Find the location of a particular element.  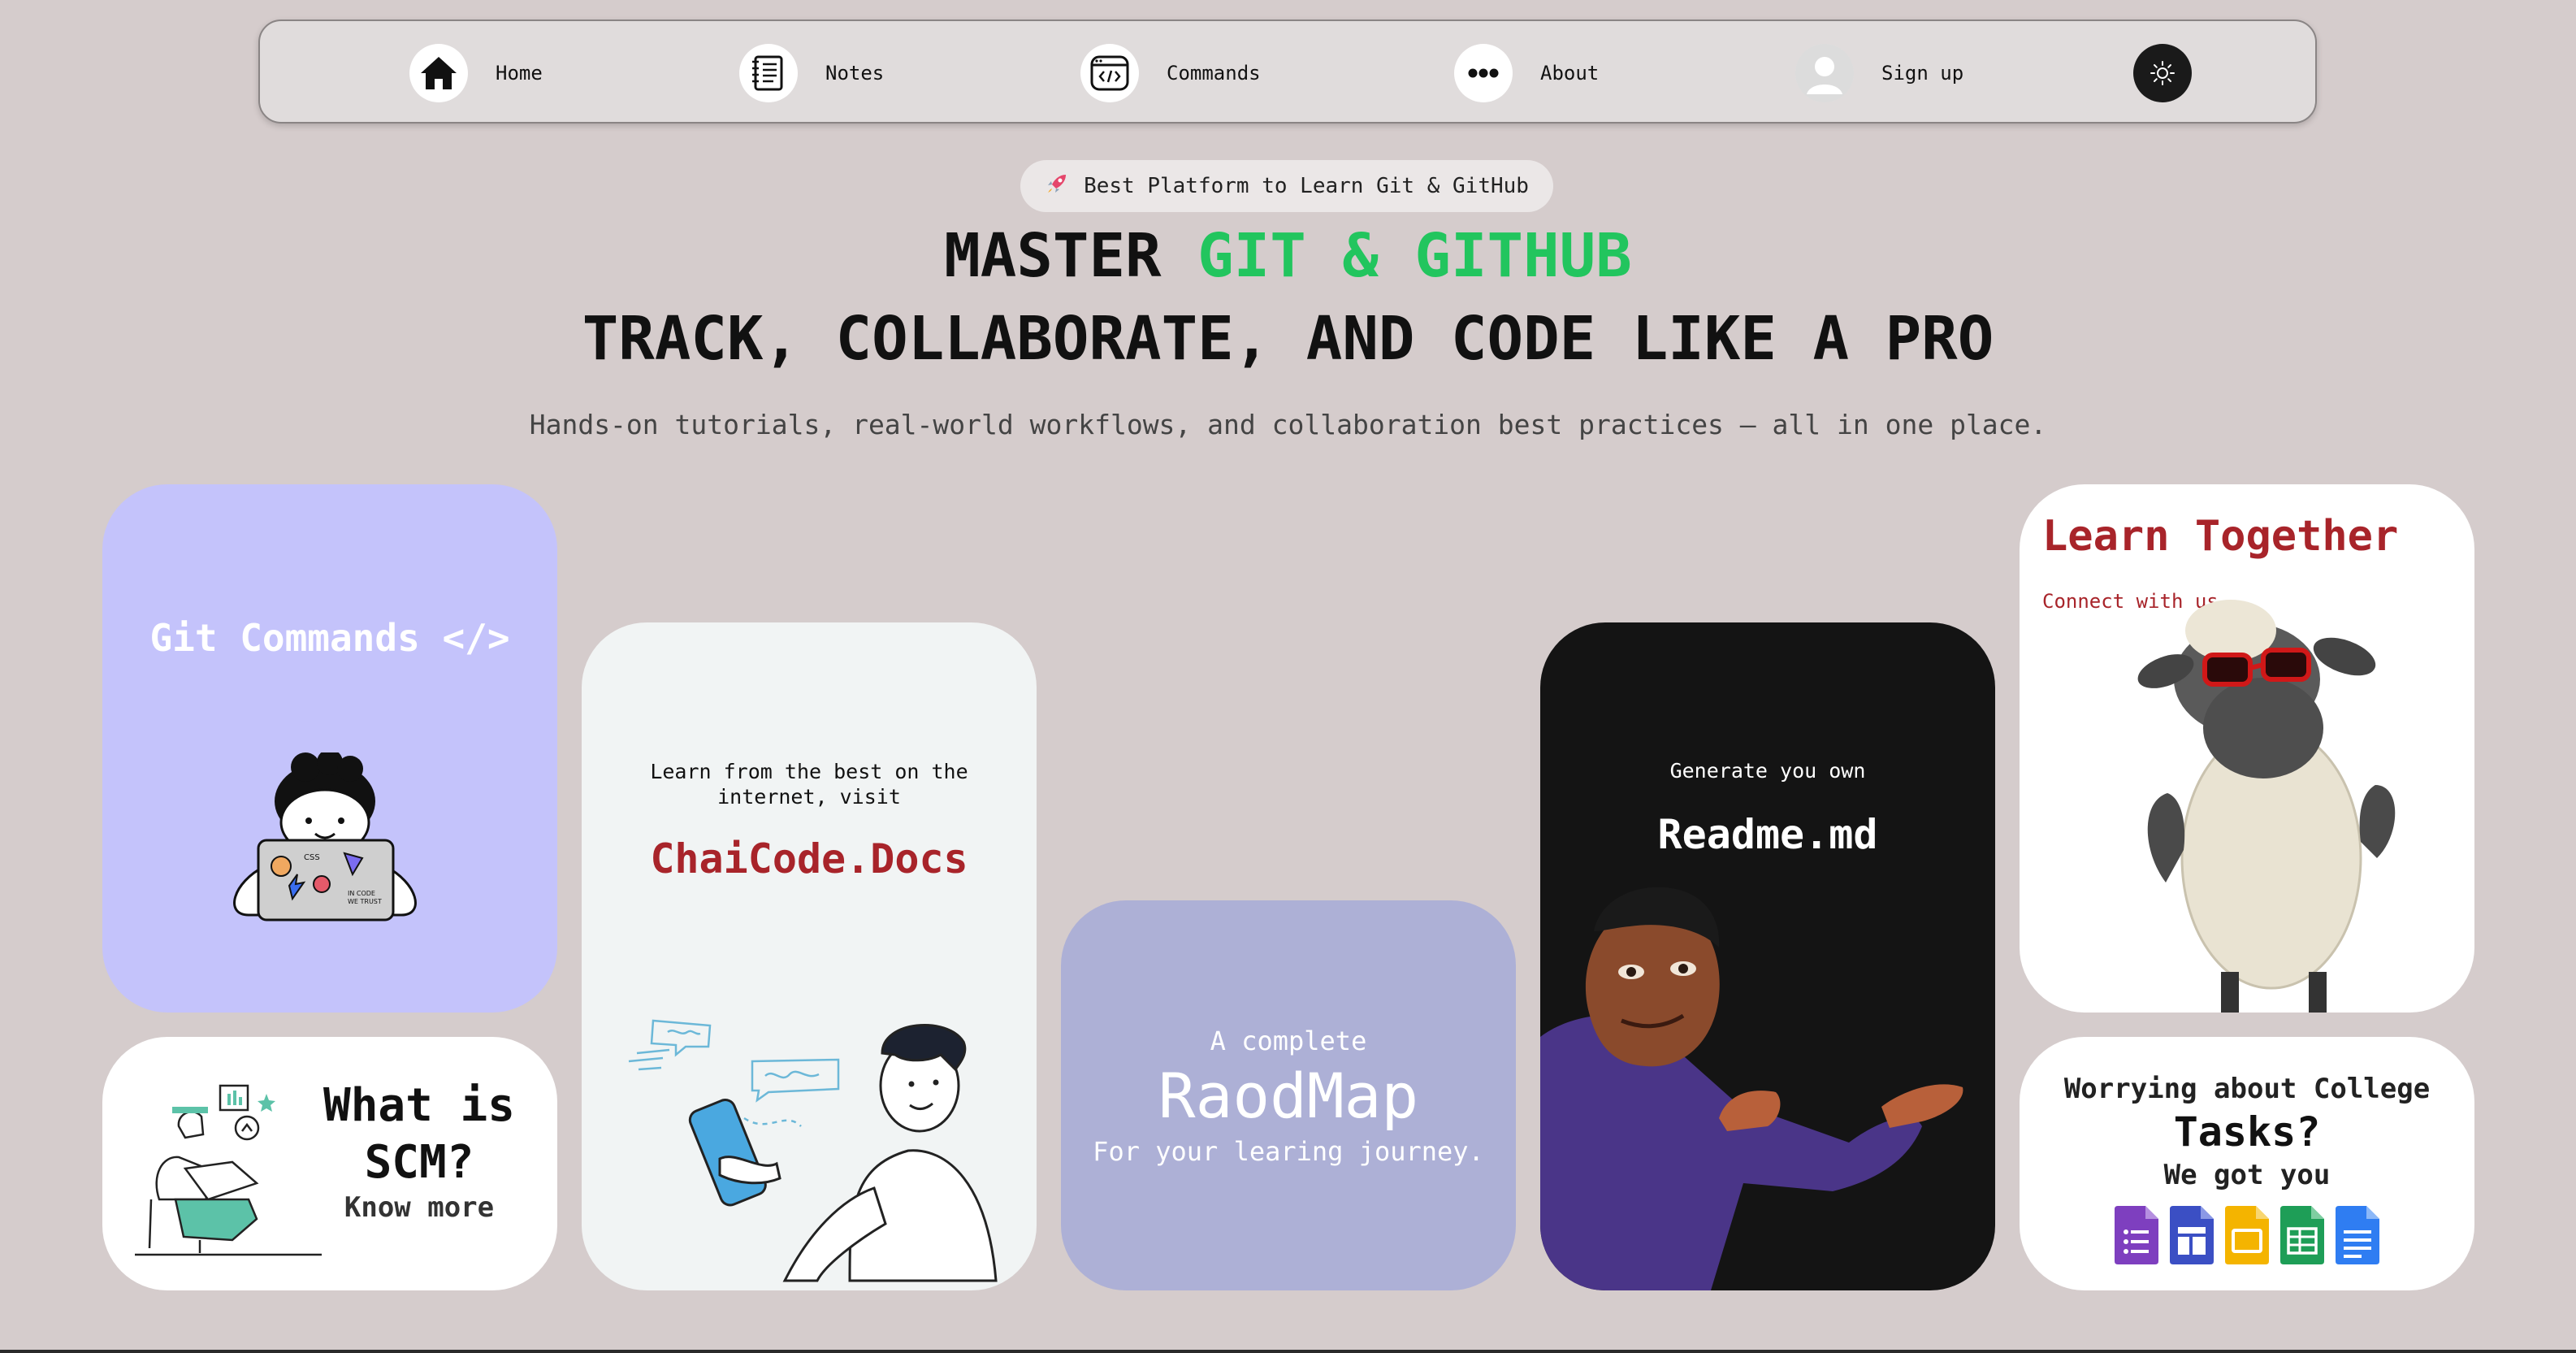

svg-text: WE TRUST is located at coordinates (365, 902).